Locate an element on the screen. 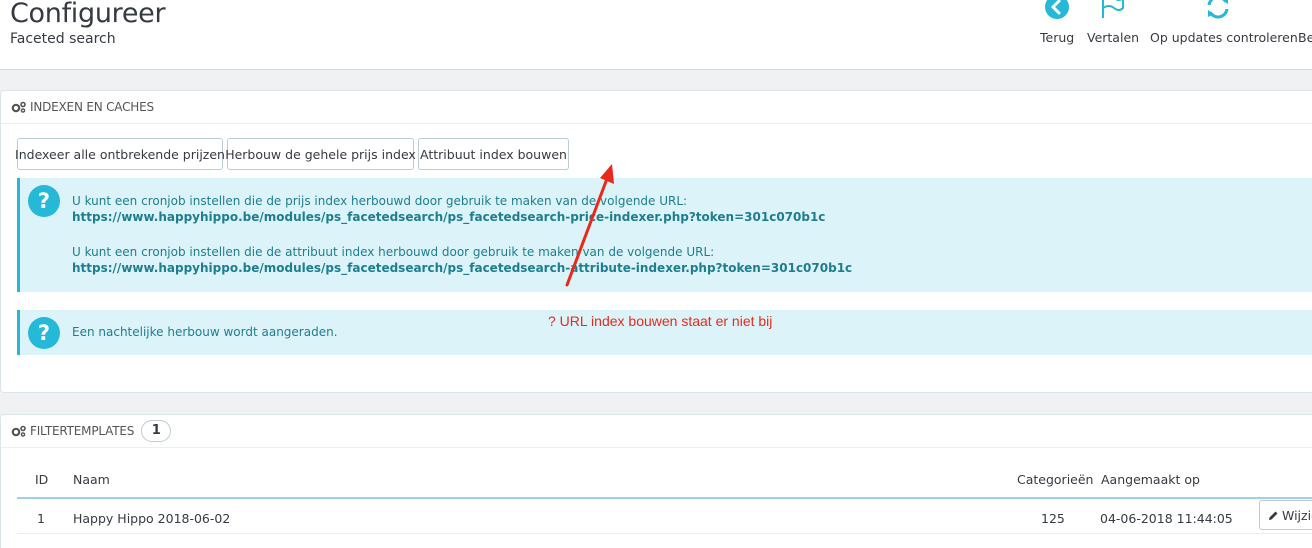 This screenshot has height=548, width=1312. row-categories: 125 is located at coordinates (1053, 518).